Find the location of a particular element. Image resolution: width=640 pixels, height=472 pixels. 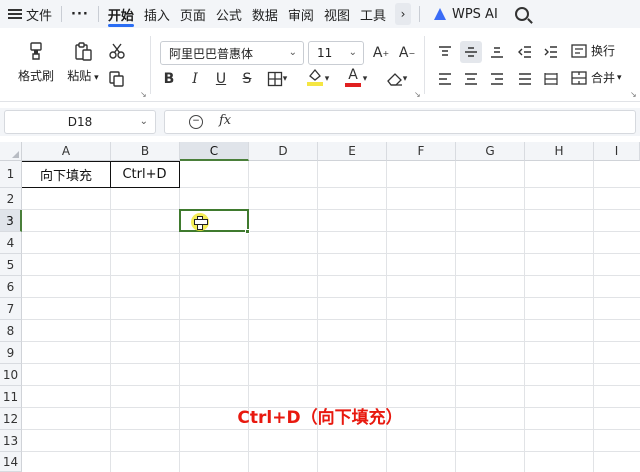

copy-icon is located at coordinates (117, 79).